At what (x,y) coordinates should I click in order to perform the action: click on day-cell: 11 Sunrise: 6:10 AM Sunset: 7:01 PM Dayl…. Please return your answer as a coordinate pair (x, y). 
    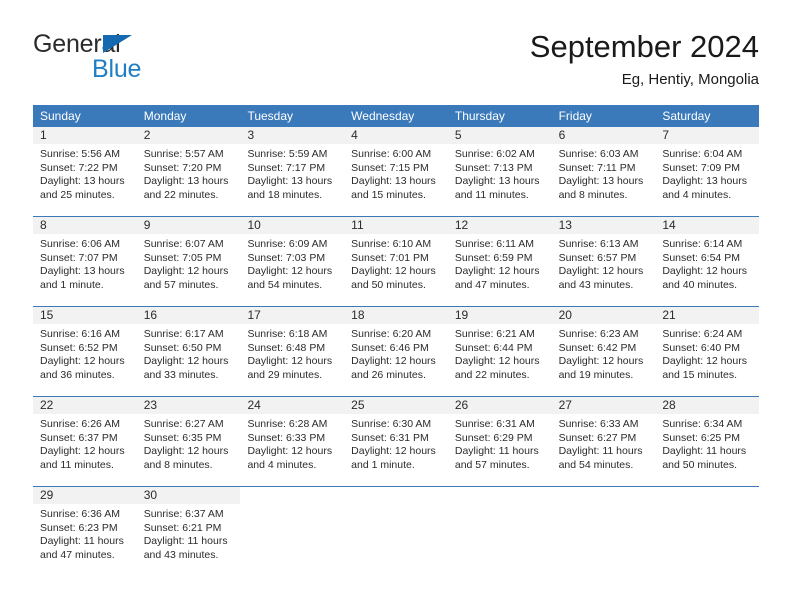
    Looking at the image, I should click on (396, 261).